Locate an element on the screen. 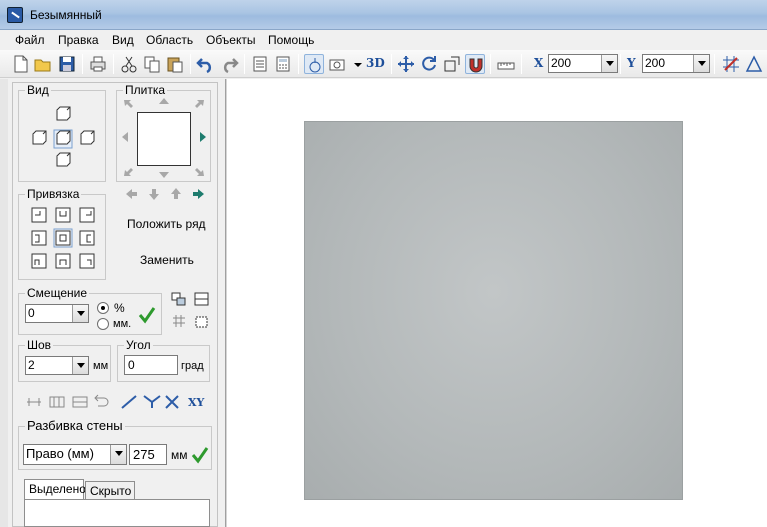 This screenshot has height=527, width=767. shift-left-icon is located at coordinates (131, 194).